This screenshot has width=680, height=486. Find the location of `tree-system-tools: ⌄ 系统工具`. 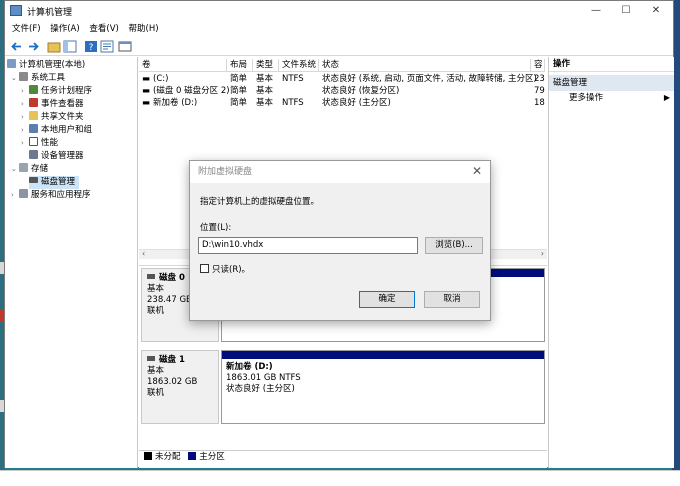

tree-system-tools: ⌄ 系统工具 is located at coordinates (38, 78).